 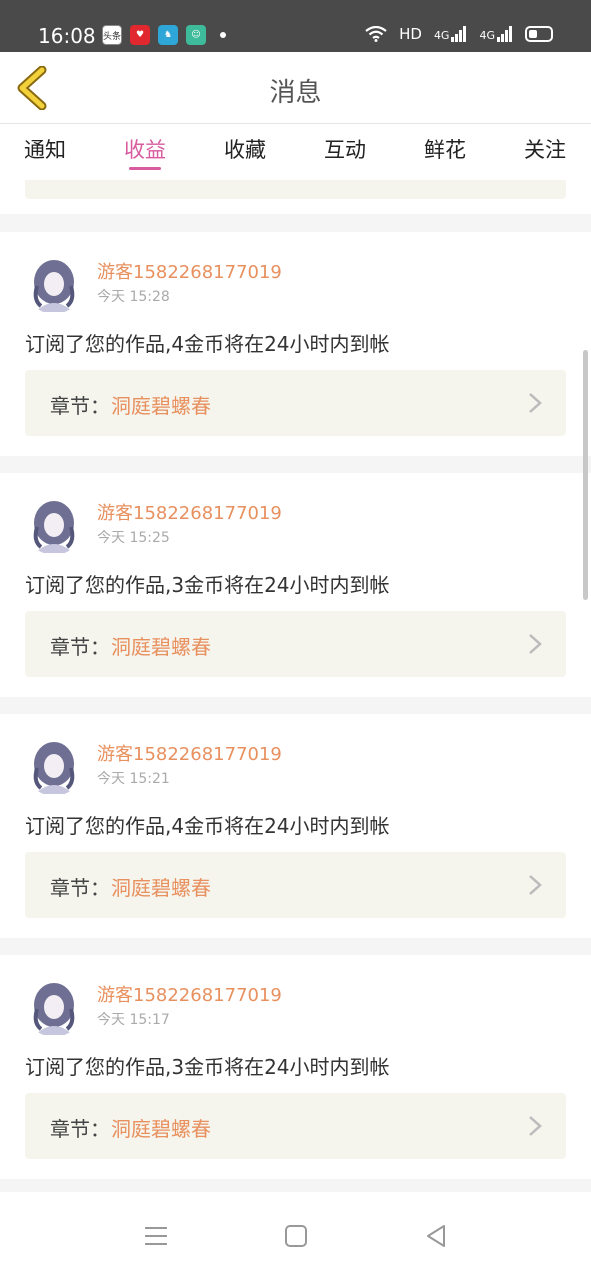 What do you see at coordinates (376, 34) in the screenshot?
I see `wifi-icon` at bounding box center [376, 34].